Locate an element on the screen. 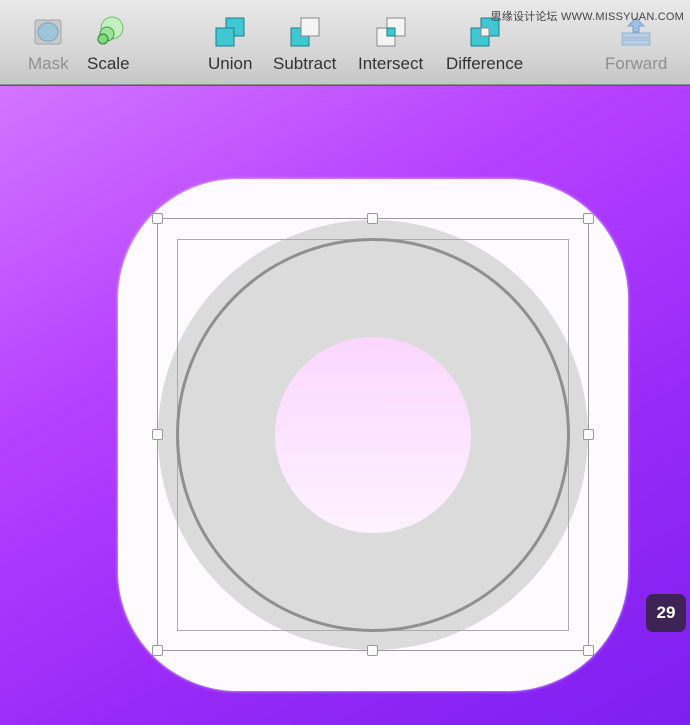 Image resolution: width=690 pixels, height=725 pixels. union-button: Union is located at coordinates (230, 44).